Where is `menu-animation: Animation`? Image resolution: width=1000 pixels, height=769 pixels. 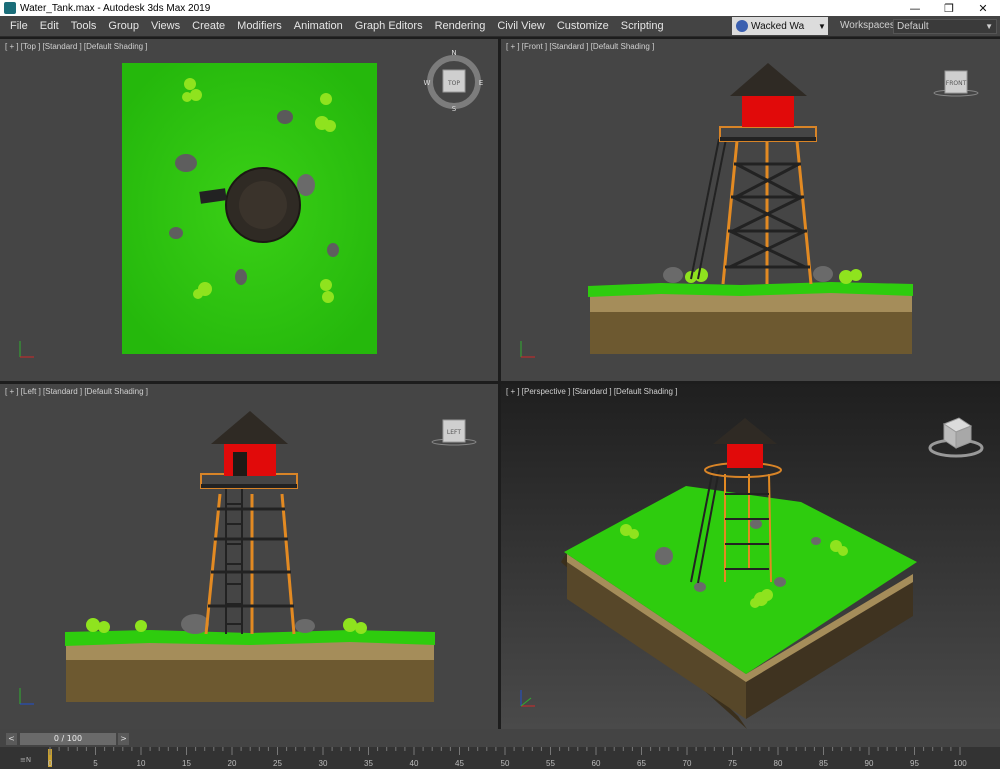
menu-animation: Animation is located at coordinates (318, 26).